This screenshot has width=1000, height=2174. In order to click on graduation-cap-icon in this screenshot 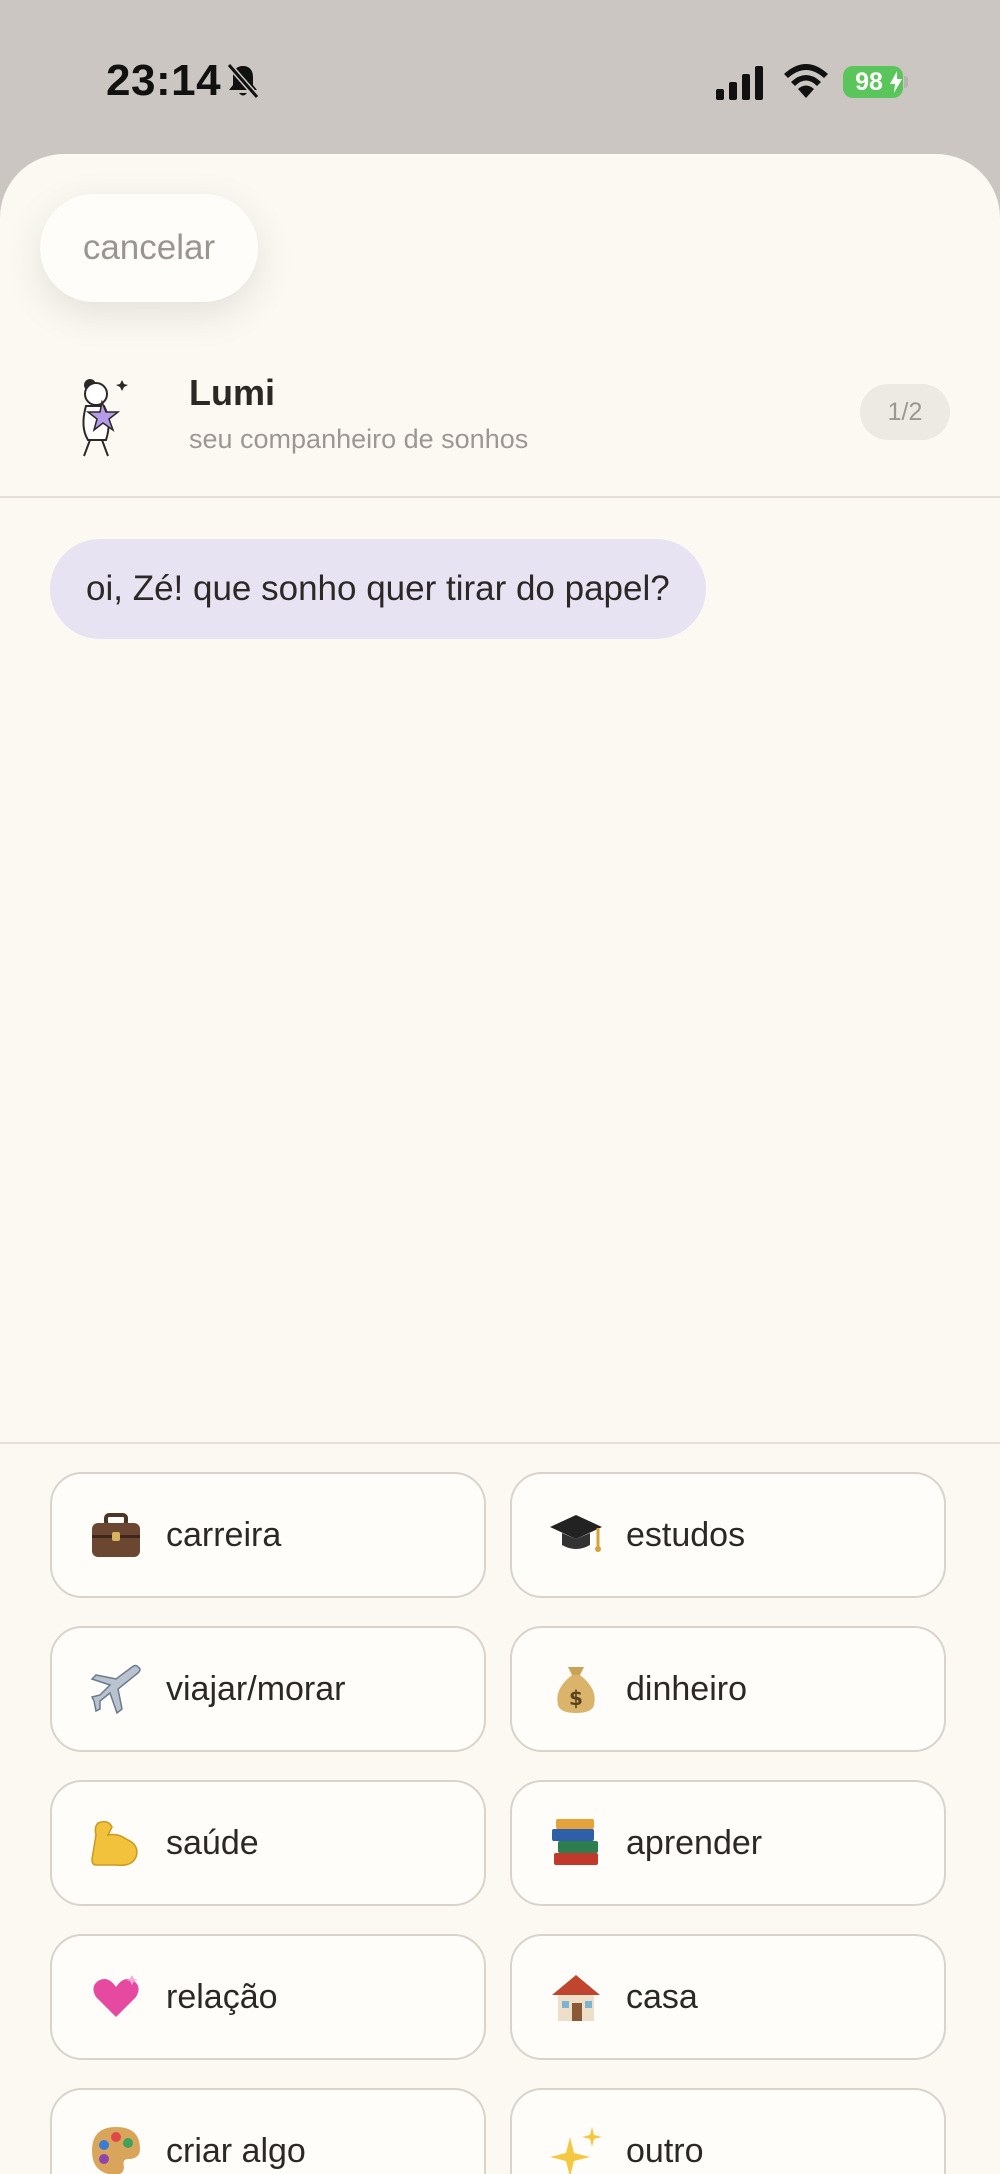, I will do `click(576, 1535)`.